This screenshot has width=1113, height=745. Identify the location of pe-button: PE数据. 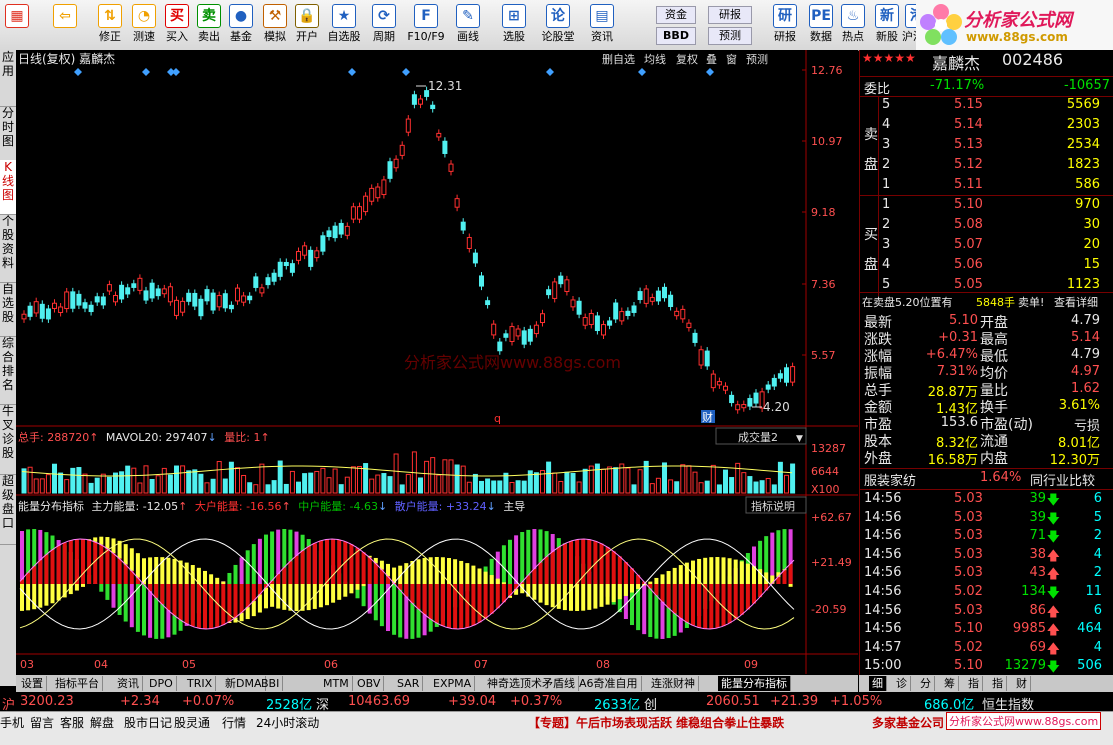
(821, 25).